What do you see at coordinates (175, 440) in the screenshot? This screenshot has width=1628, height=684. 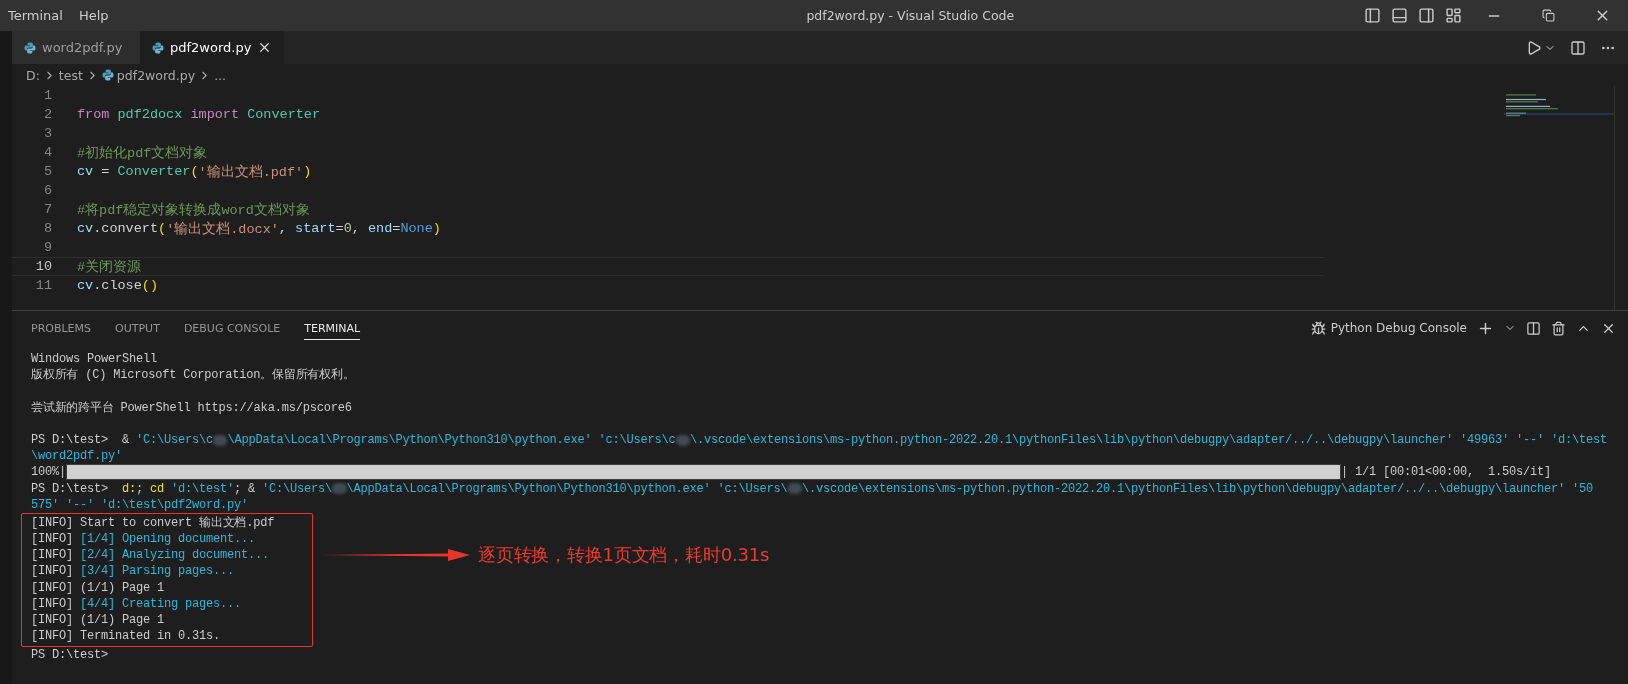 I see `terminal-text: 'C:\Users\c` at bounding box center [175, 440].